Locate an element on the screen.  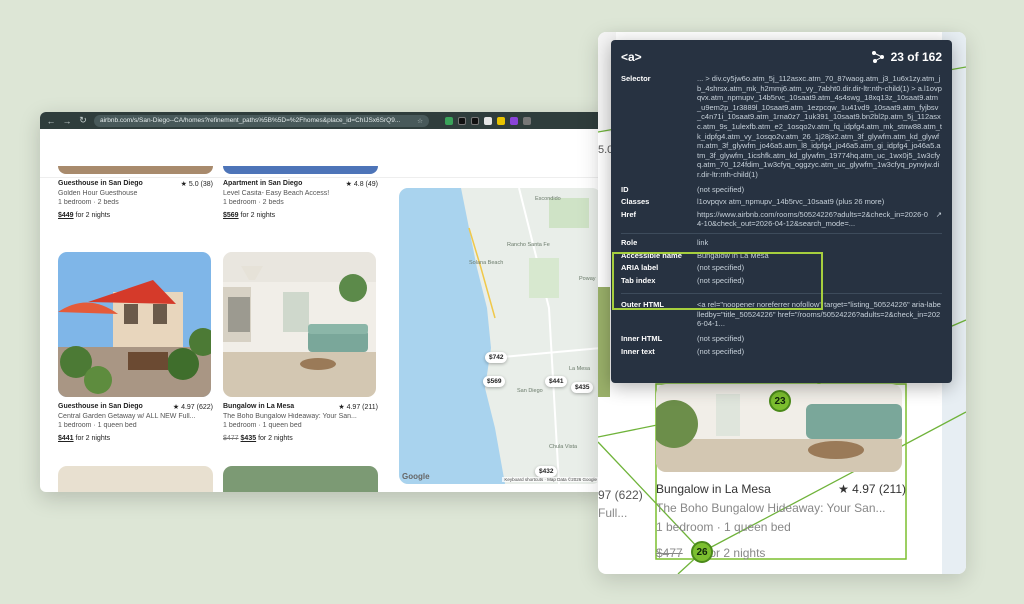
listing-rating: ★ 4.8 (49) is located at coordinates (361, 184).